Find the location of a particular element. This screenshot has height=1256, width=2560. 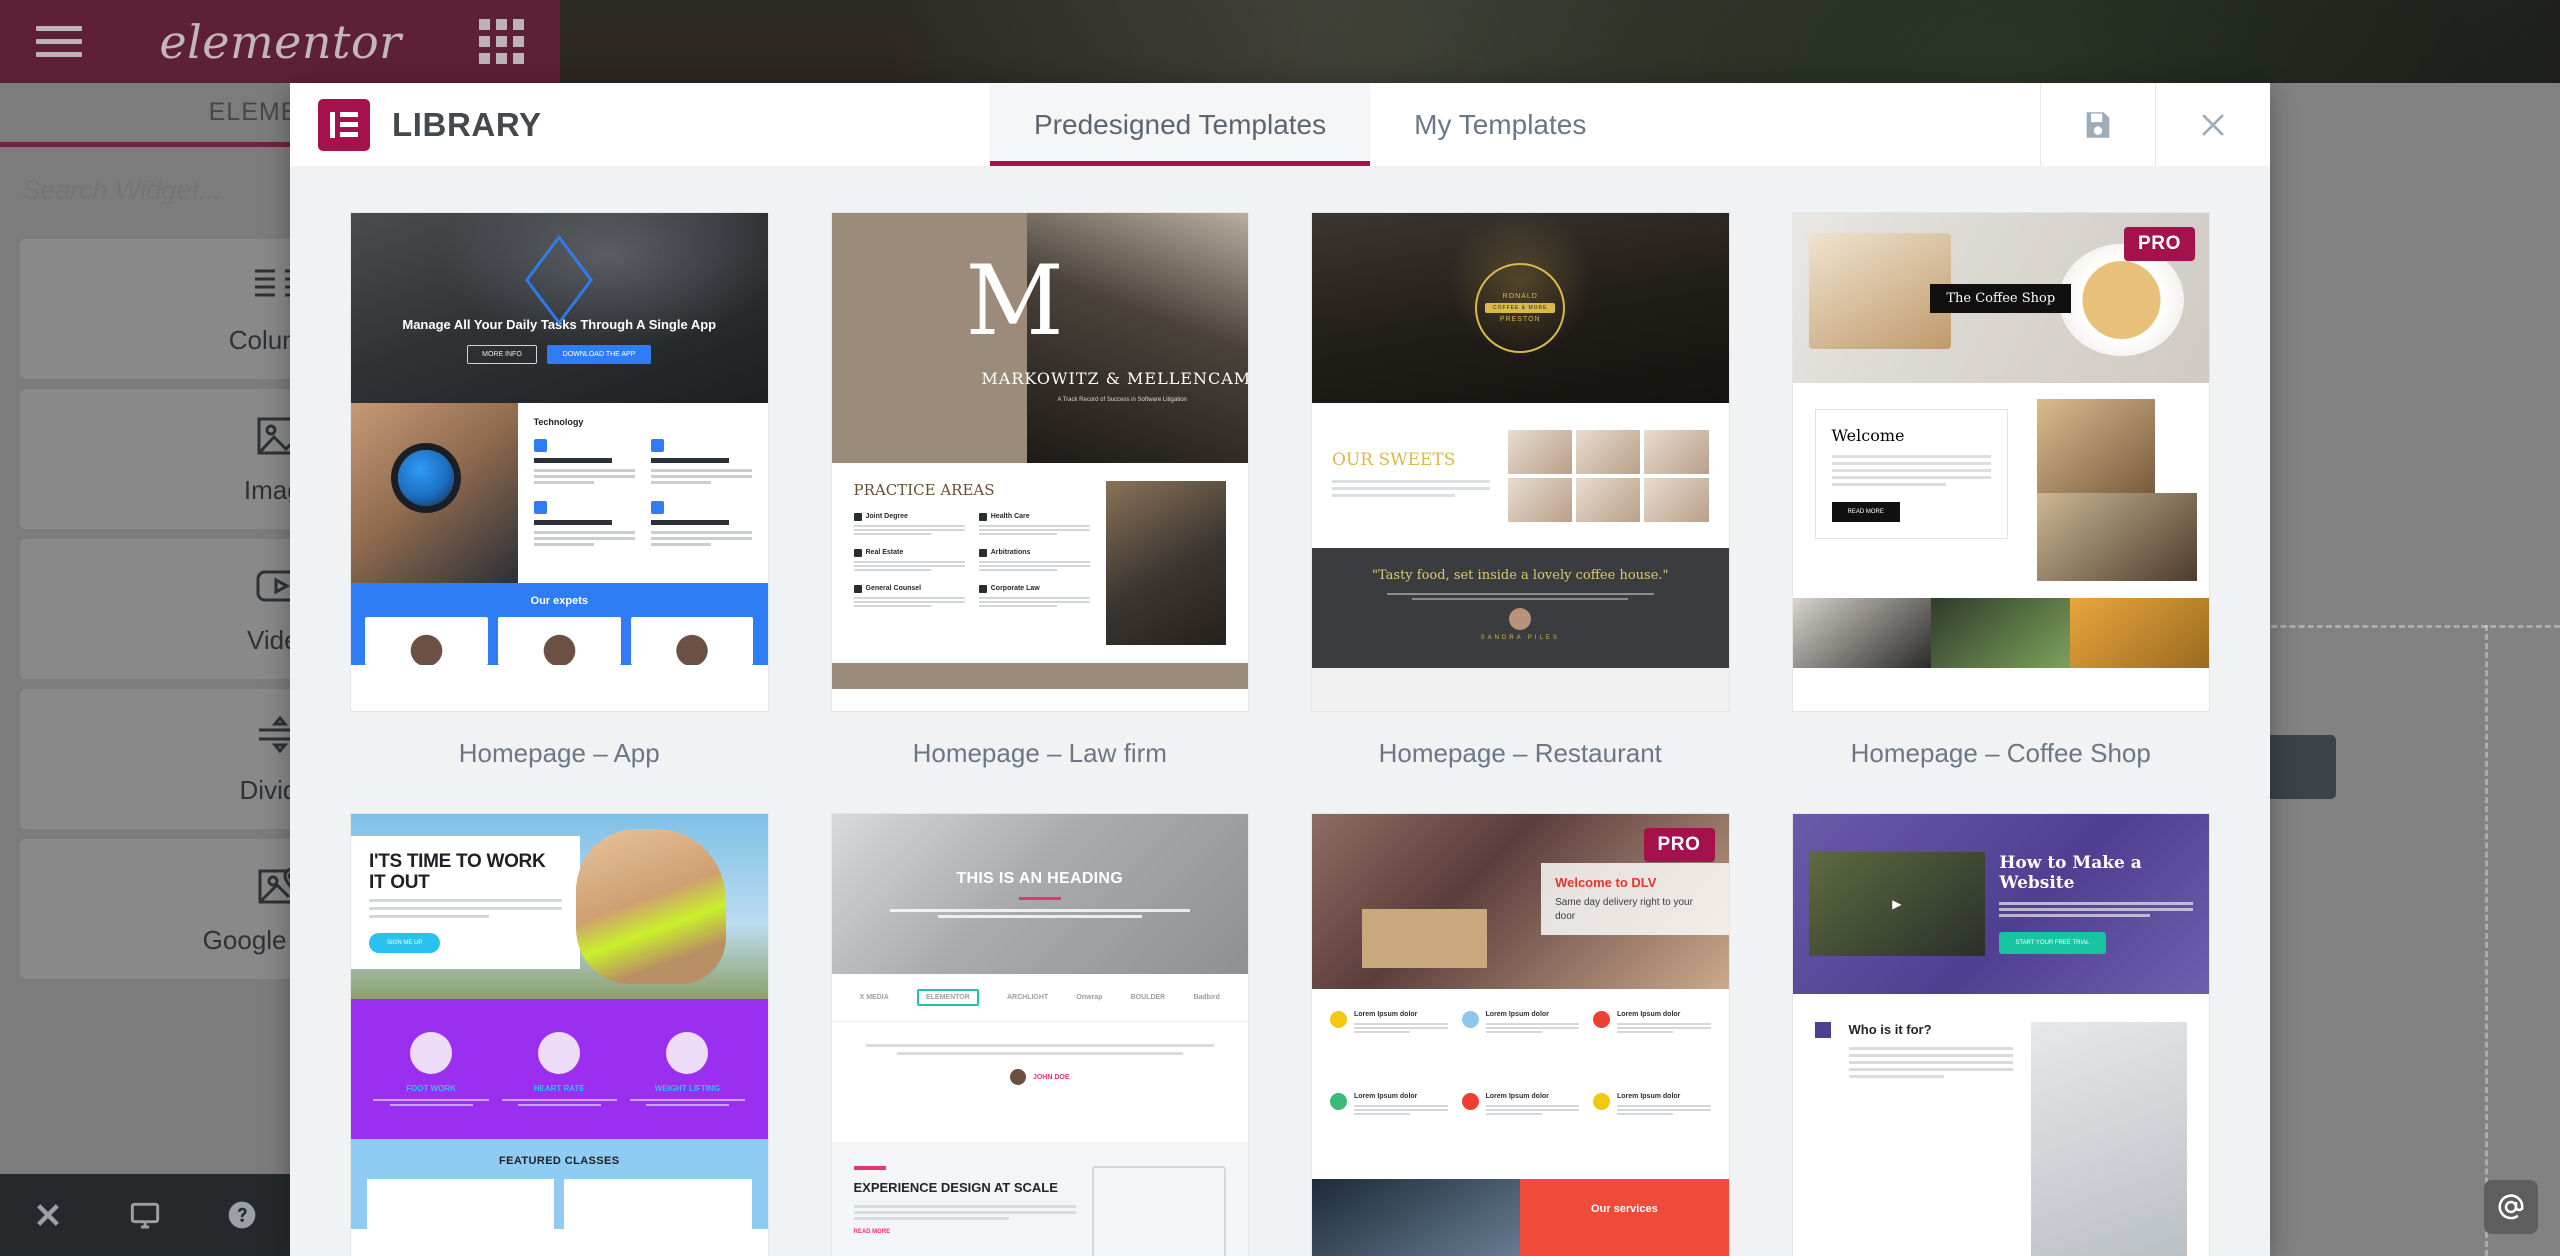

coffee-welcome-section: Welcome READ MORE is located at coordinates (2000, 490).